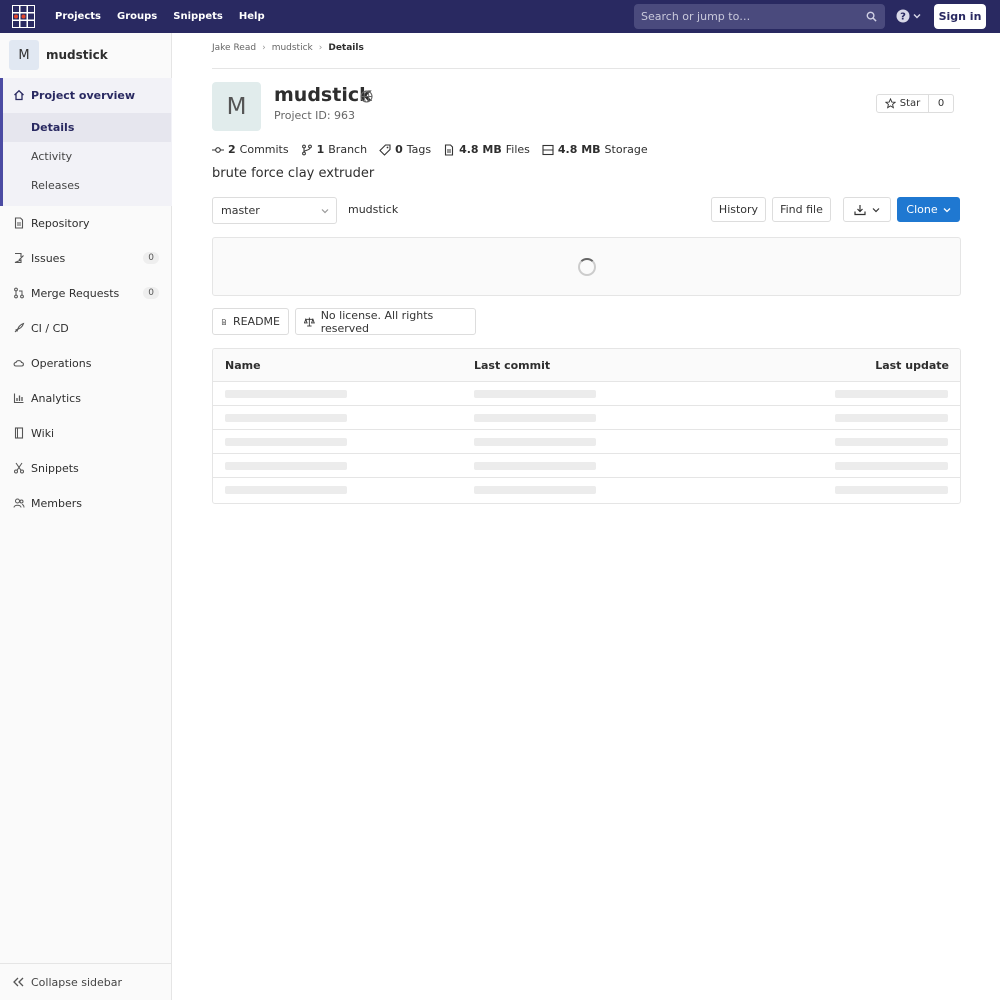 This screenshot has width=1000, height=1000. What do you see at coordinates (87, 127) in the screenshot?
I see `sidebar-sub-details: Details` at bounding box center [87, 127].